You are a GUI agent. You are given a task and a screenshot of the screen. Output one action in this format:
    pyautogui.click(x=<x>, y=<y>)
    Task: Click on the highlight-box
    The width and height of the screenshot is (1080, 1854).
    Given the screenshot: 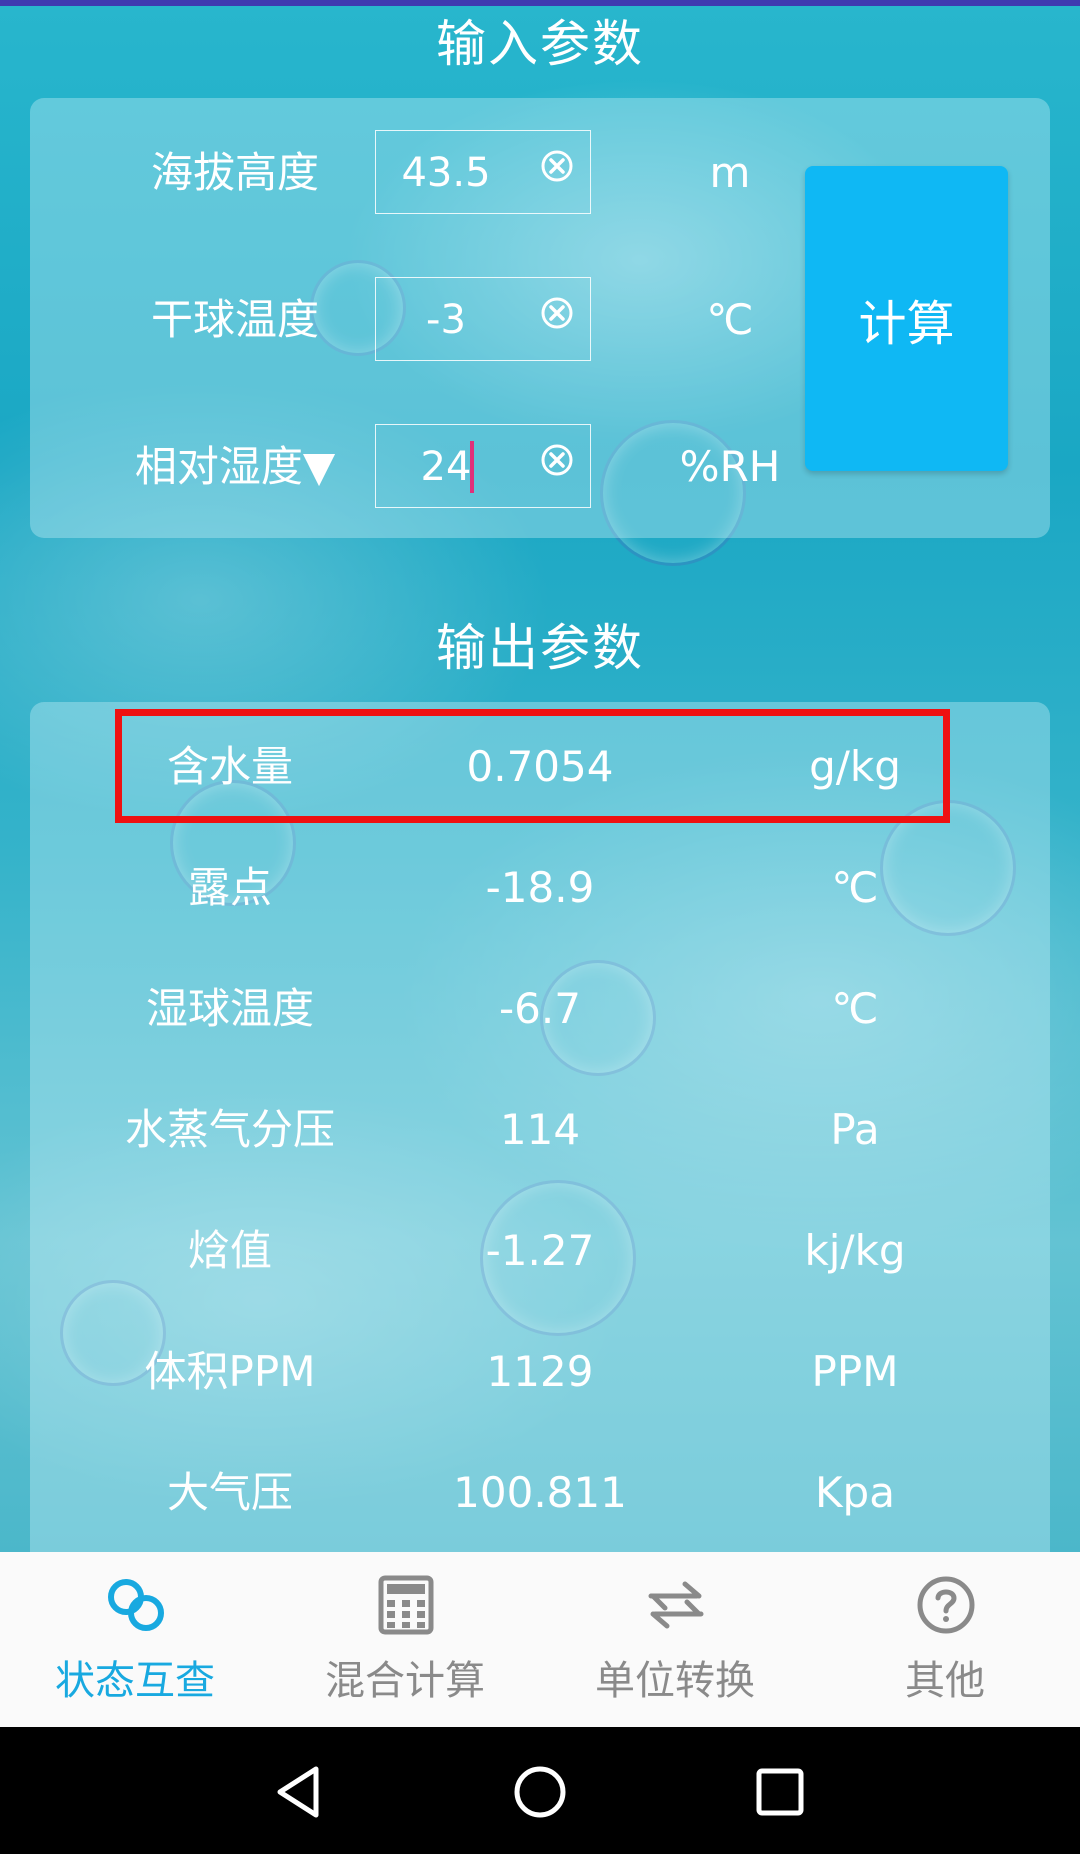 What is the action you would take?
    pyautogui.click(x=532, y=766)
    